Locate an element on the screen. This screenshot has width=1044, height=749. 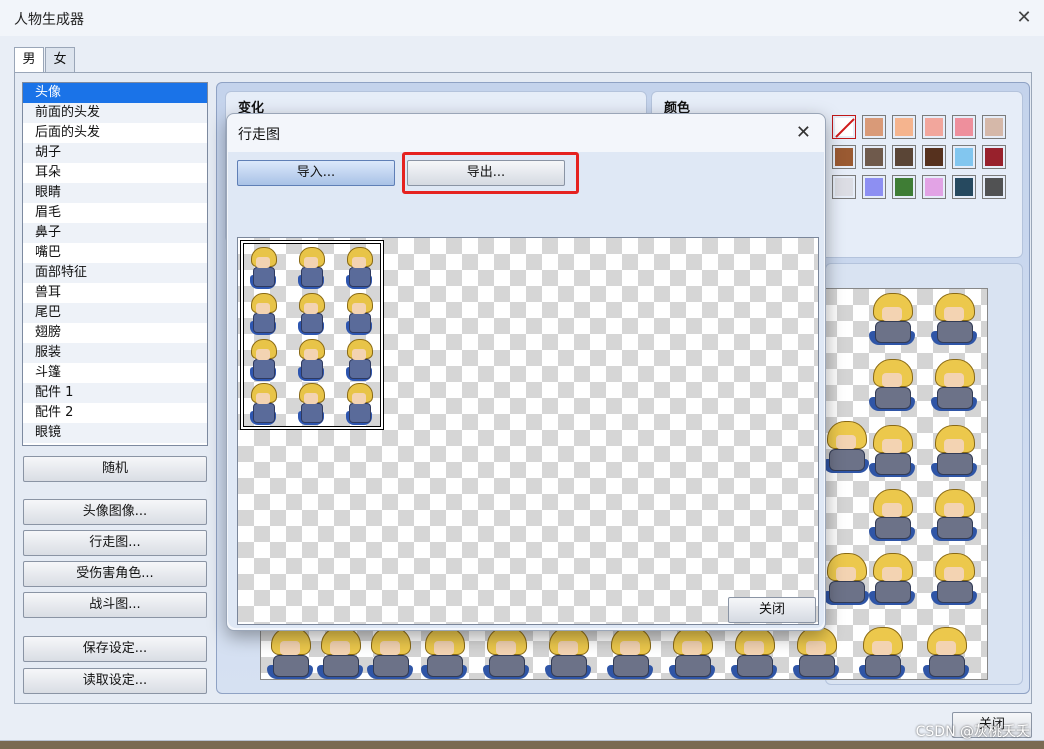
list-item: 胡子 is located at coordinates (115, 153).